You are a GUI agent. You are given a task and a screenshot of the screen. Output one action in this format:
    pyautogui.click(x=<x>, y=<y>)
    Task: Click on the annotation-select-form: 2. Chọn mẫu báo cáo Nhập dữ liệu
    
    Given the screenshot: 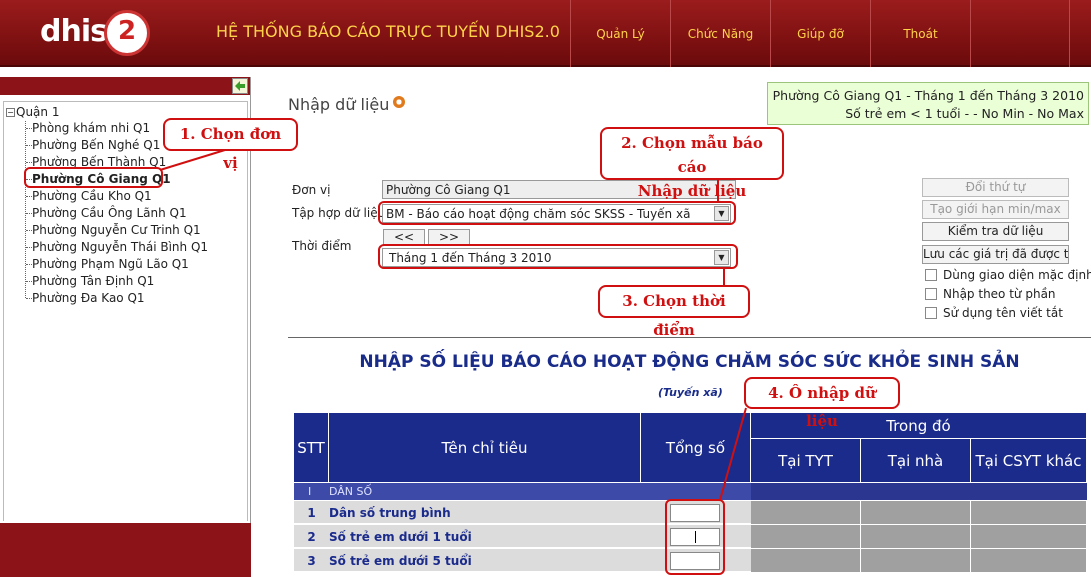 What is the action you would take?
    pyautogui.click(x=692, y=163)
    